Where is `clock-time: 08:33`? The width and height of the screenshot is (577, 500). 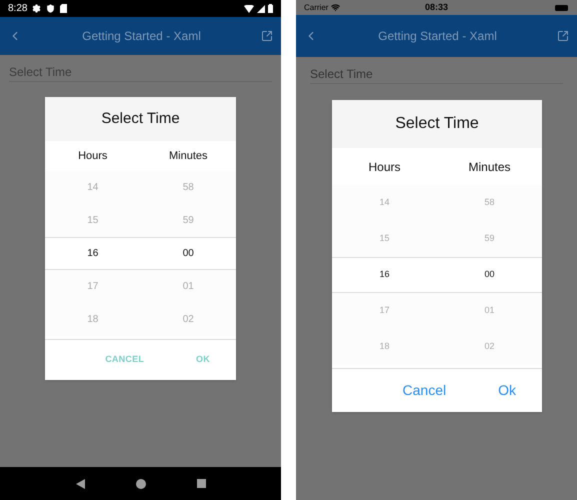
clock-time: 08:33 is located at coordinates (436, 7).